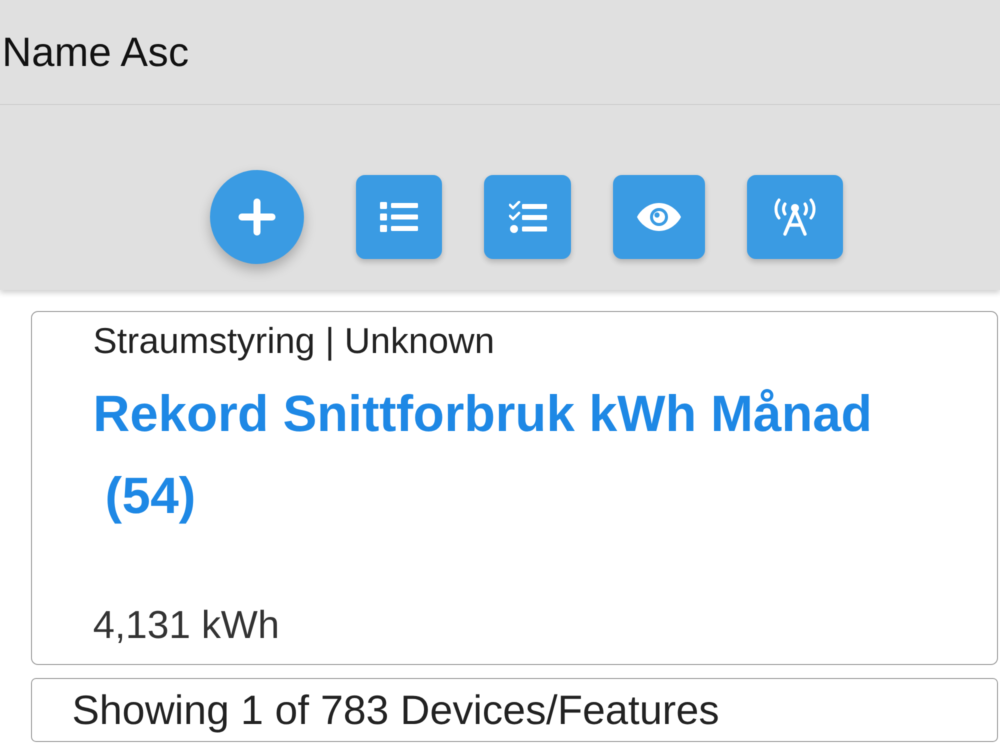  I want to click on sort-label: Name Asc, so click(95, 52).